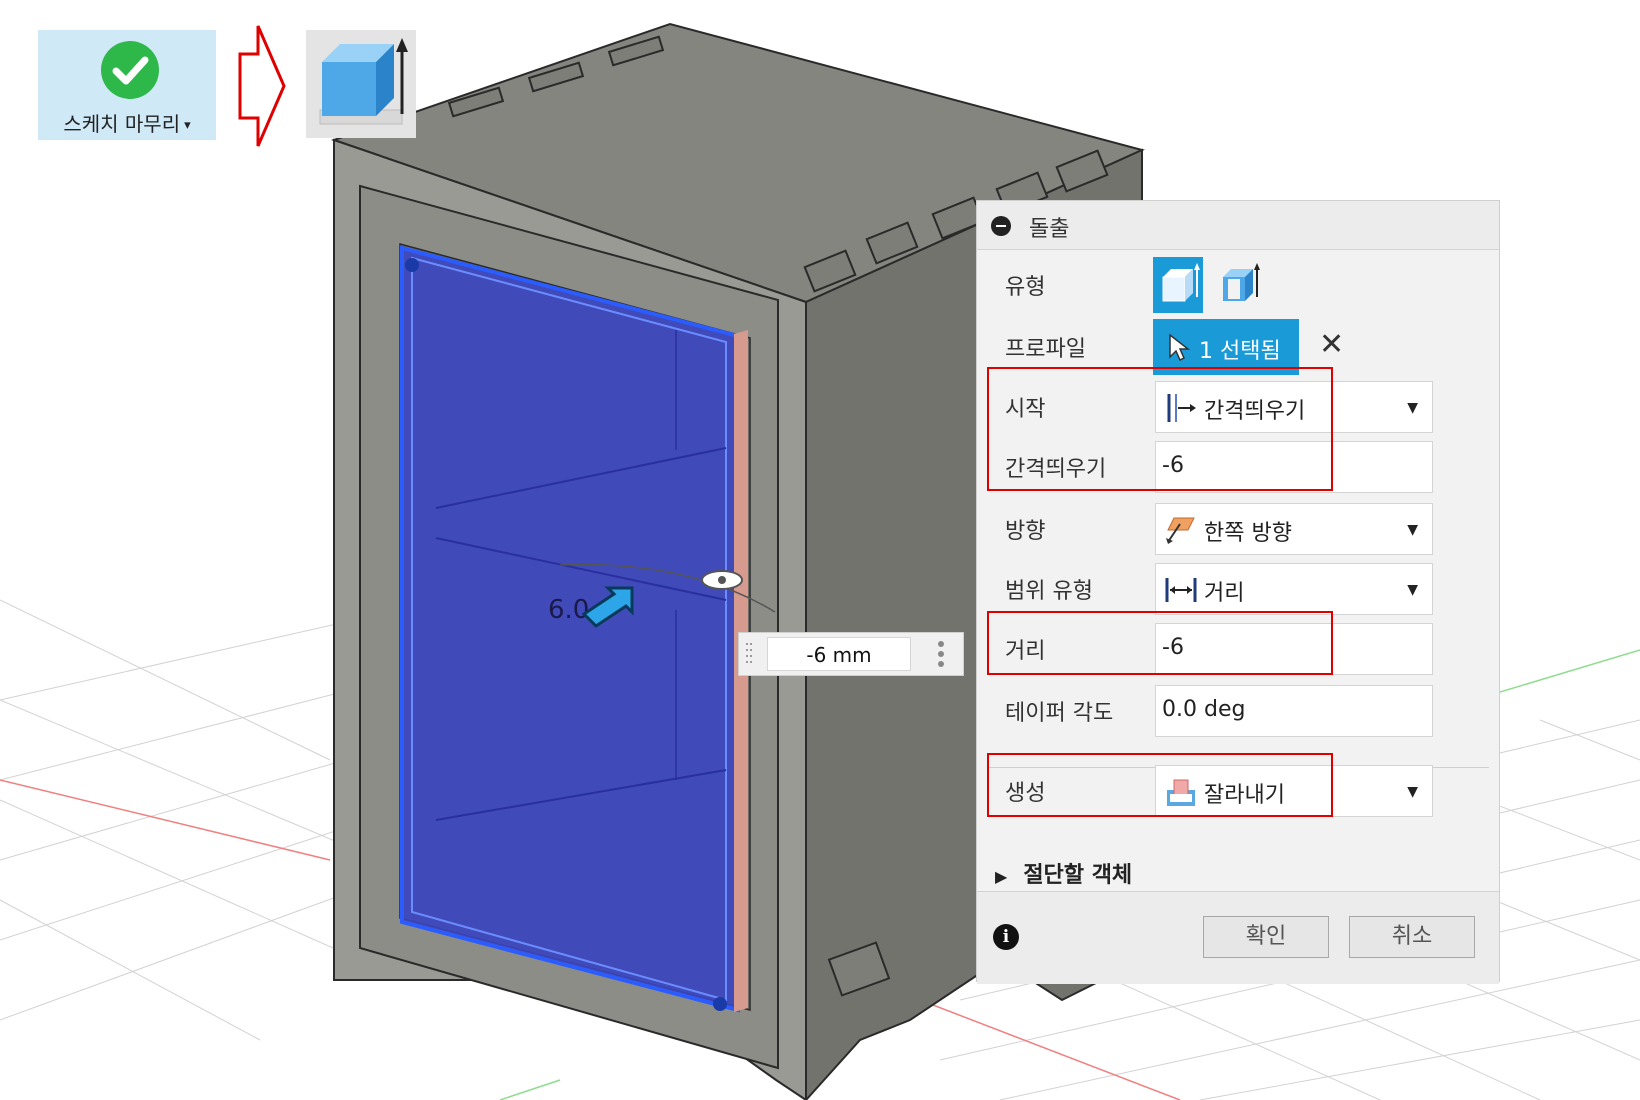  I want to click on dialog-header: 돌출, so click(1238, 225).